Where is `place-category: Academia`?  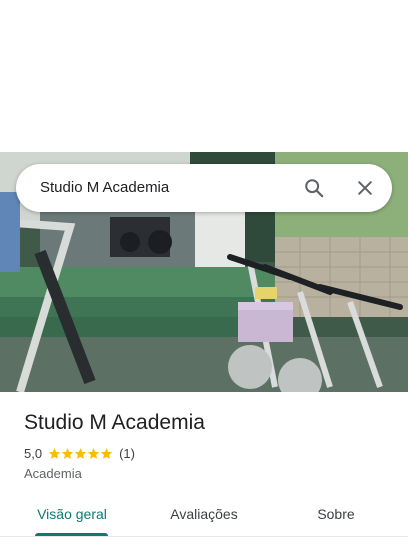 place-category: Academia is located at coordinates (53, 473).